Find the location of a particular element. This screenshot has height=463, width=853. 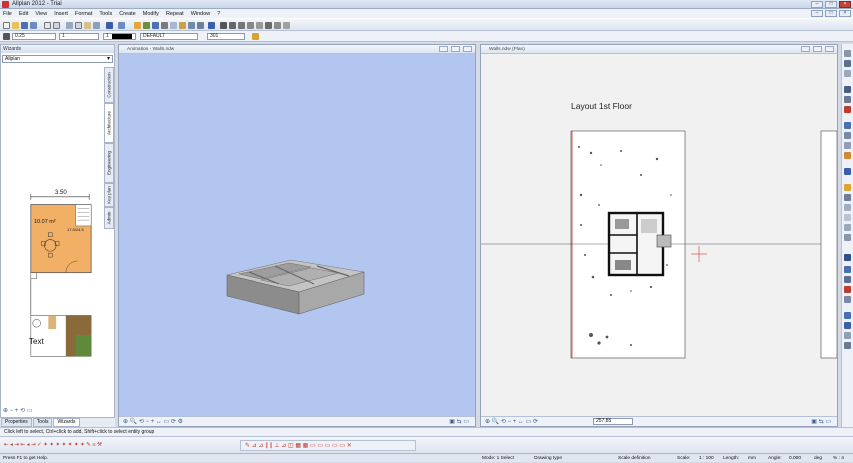

right-tool-24-icon is located at coordinates (847, 325).